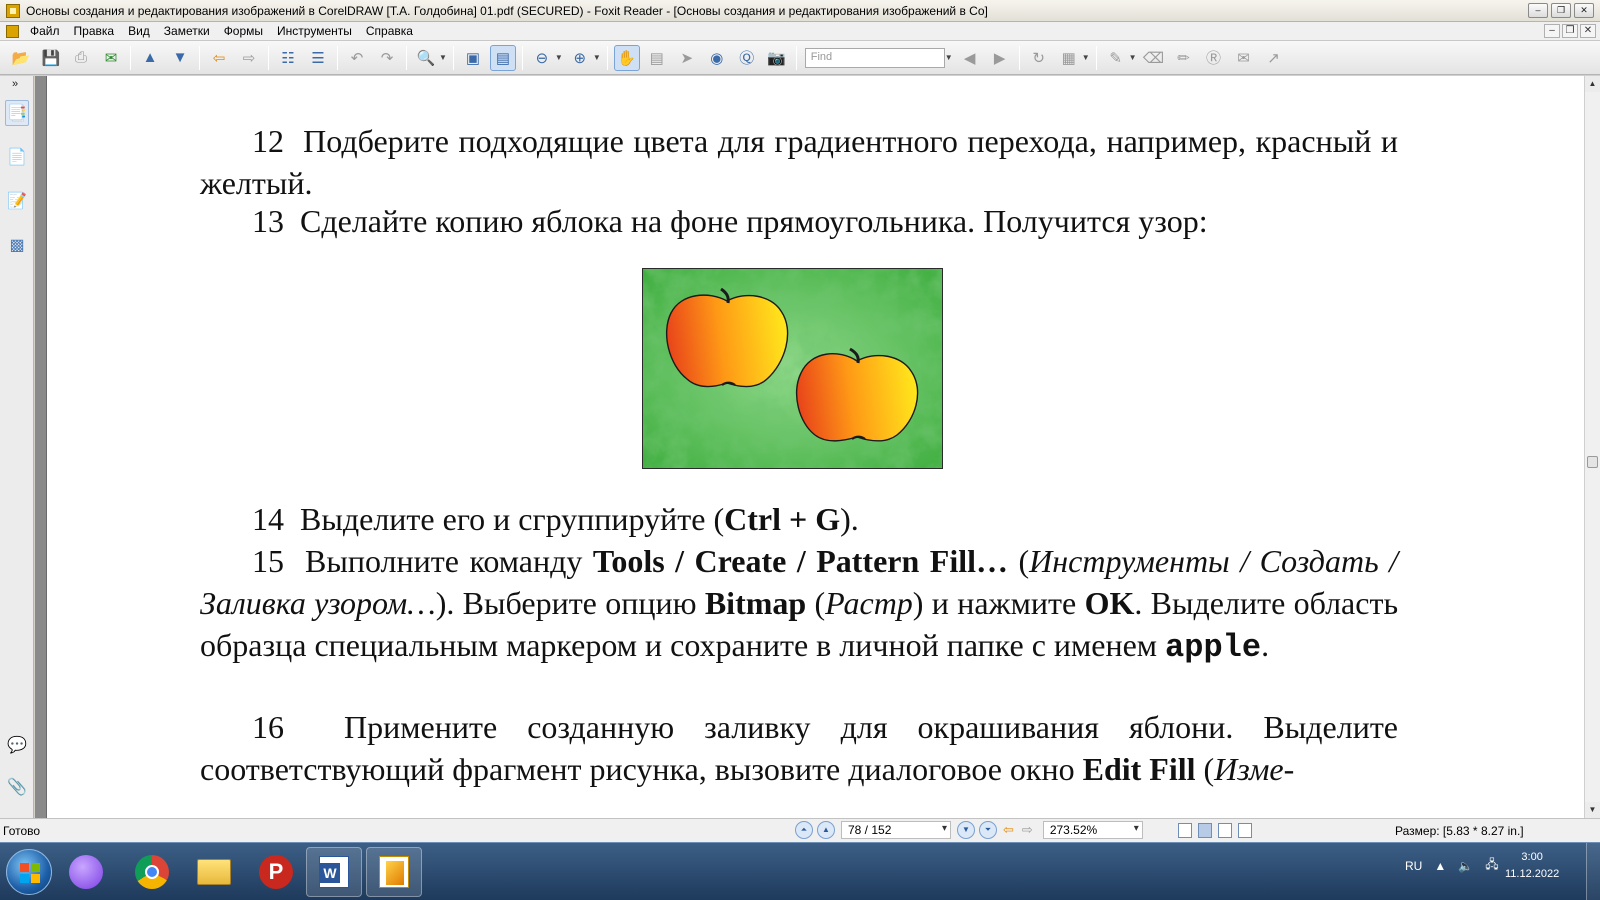 This screenshot has height=900, width=1600. What do you see at coordinates (1116, 58) in the screenshot?
I see `note-tool-icon: ✎` at bounding box center [1116, 58].